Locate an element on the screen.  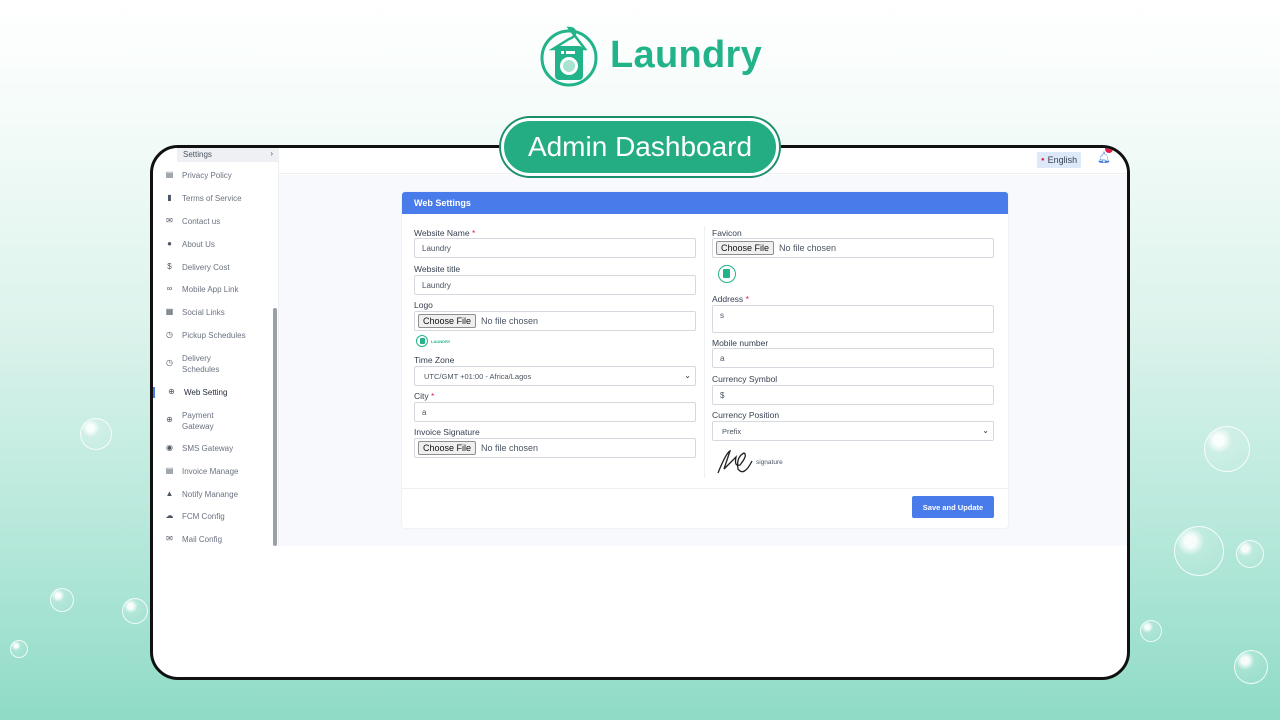
sidebar-item-label: Pickup Schedules is located at coordinates (214, 335).